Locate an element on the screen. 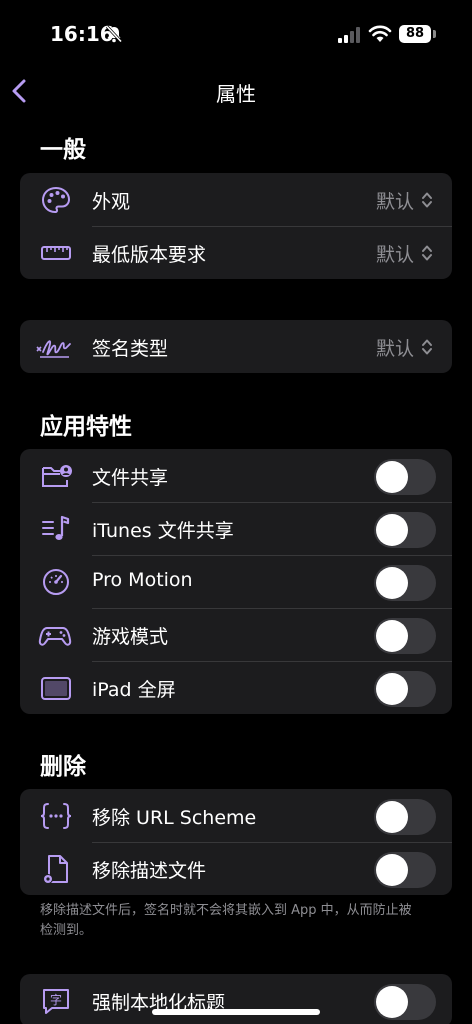 Image resolution: width=472 pixels, height=1024 pixels. remove-url-scheme-label: 移除 URL Scheme is located at coordinates (174, 818).